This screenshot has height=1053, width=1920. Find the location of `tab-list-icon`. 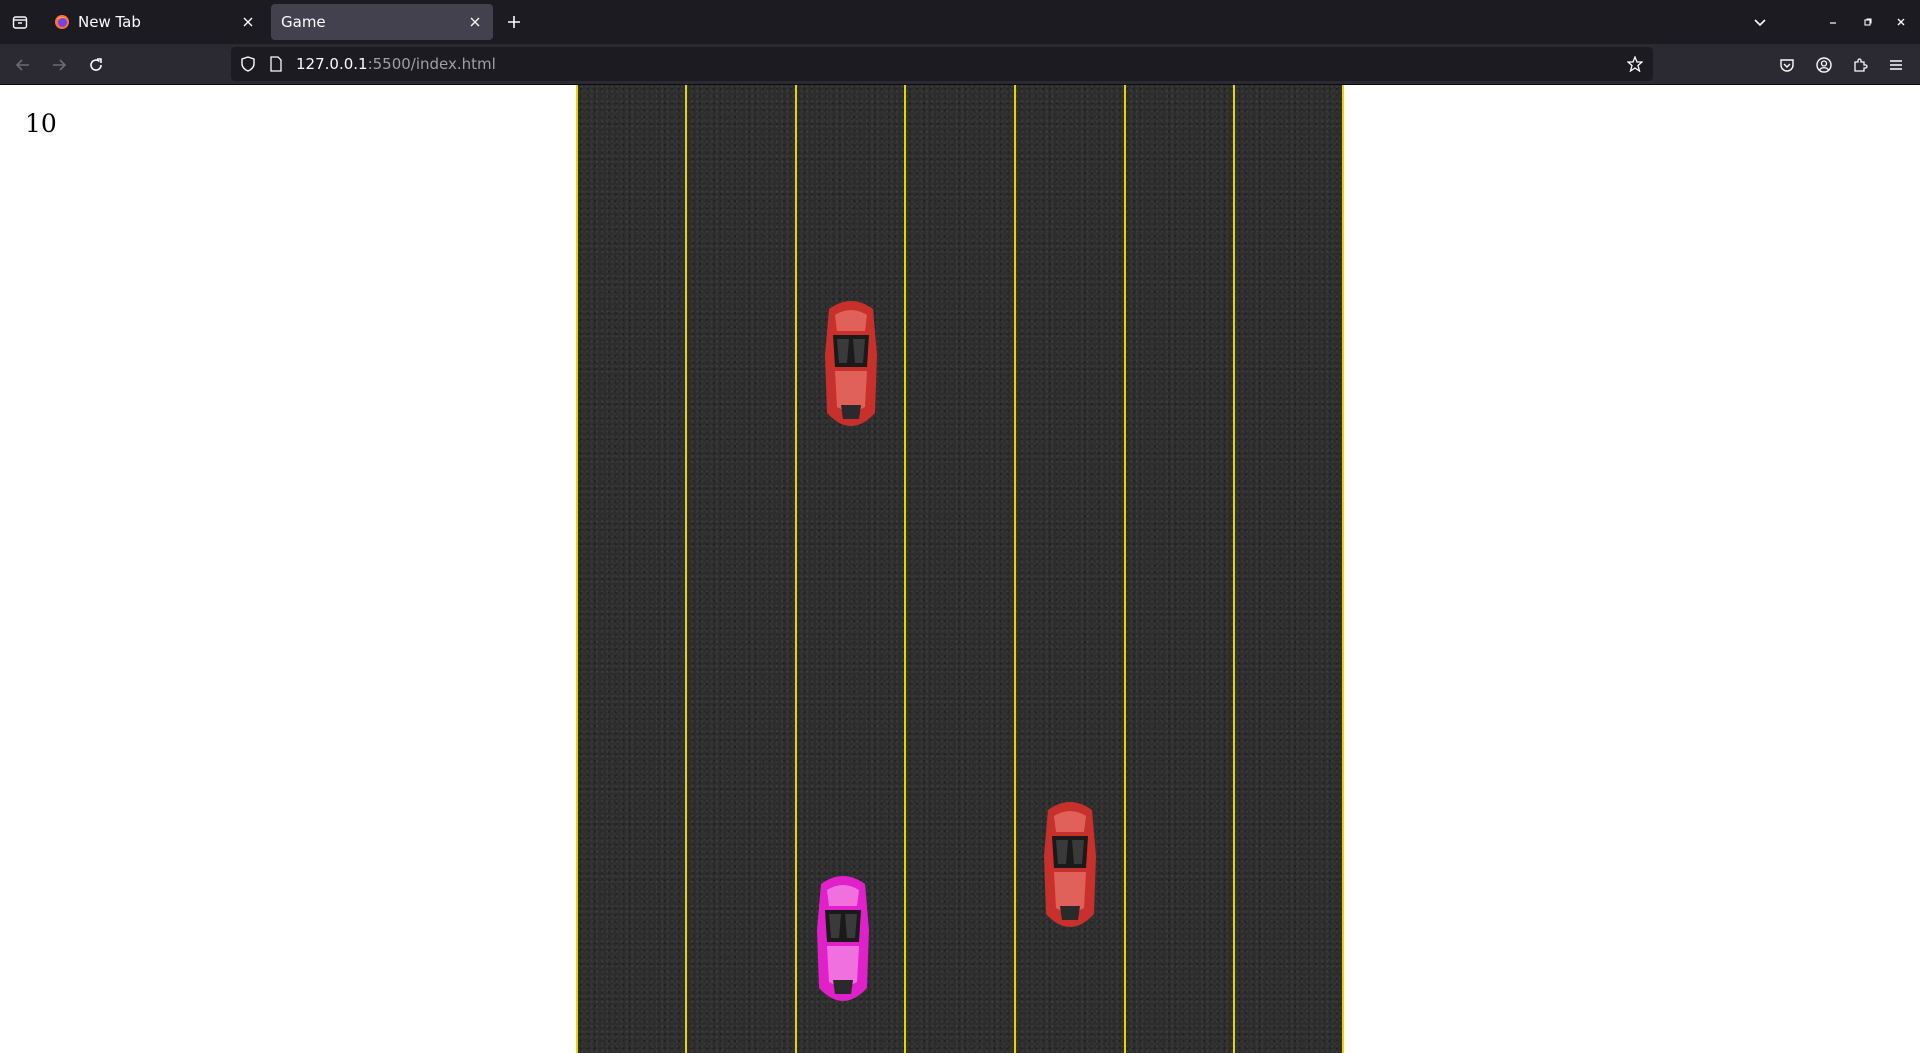

tab-list-icon is located at coordinates (20, 22).